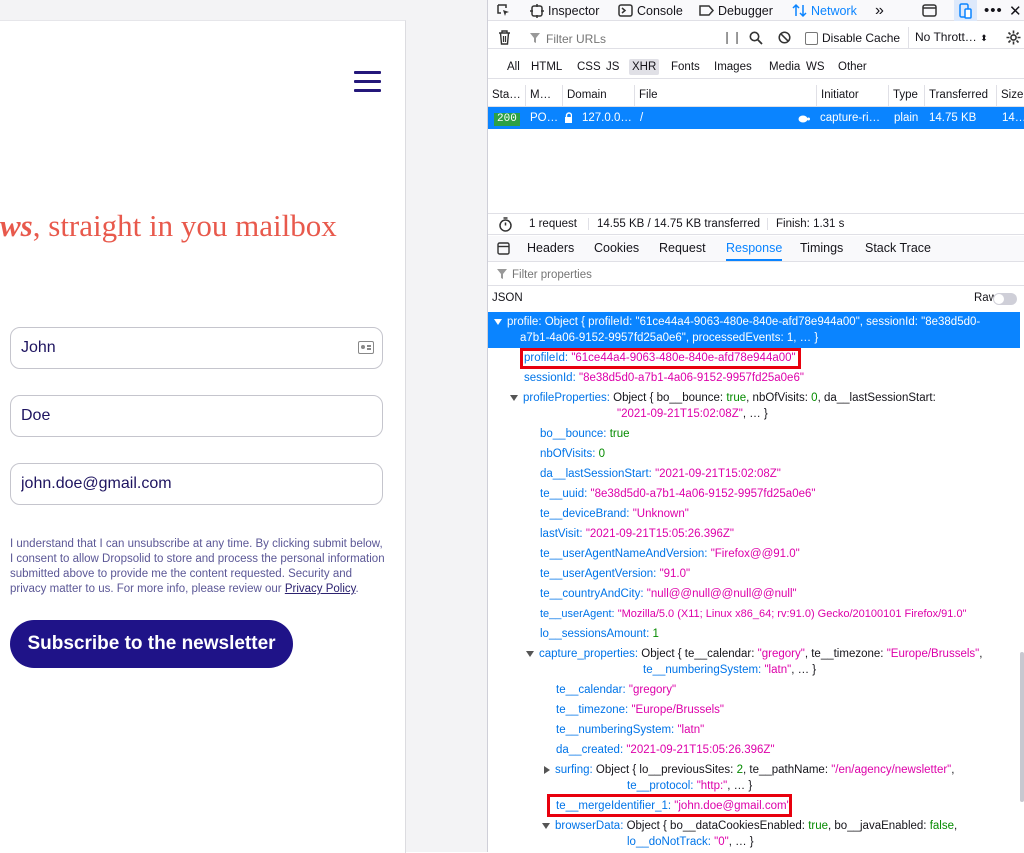 The image size is (1024, 853). Describe the element at coordinates (1022, 727) in the screenshot. I see `scrollbar-thumb` at that location.